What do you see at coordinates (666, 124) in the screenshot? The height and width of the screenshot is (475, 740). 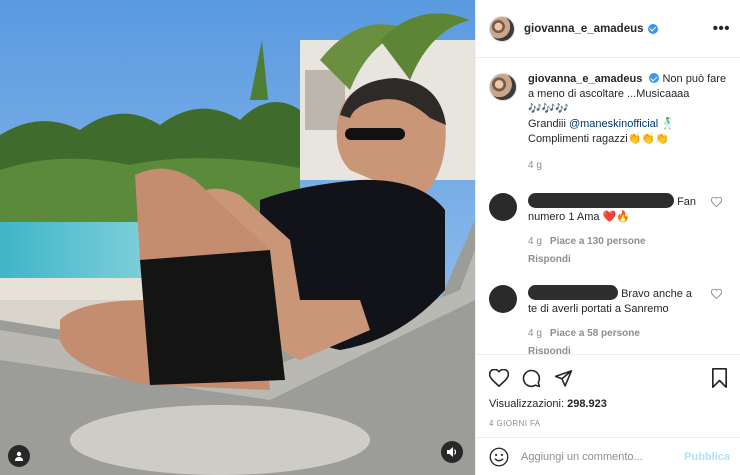 I see `caption-text-suffix: 🕺` at bounding box center [666, 124].